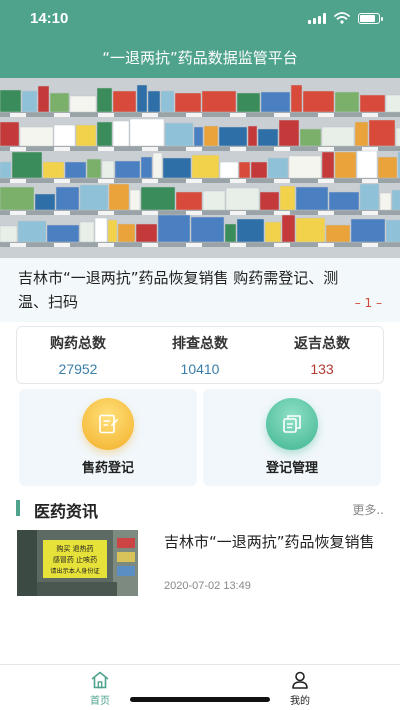 The image size is (400, 710). What do you see at coordinates (200, 344) in the screenshot?
I see `stat-label: 排查总数` at bounding box center [200, 344].